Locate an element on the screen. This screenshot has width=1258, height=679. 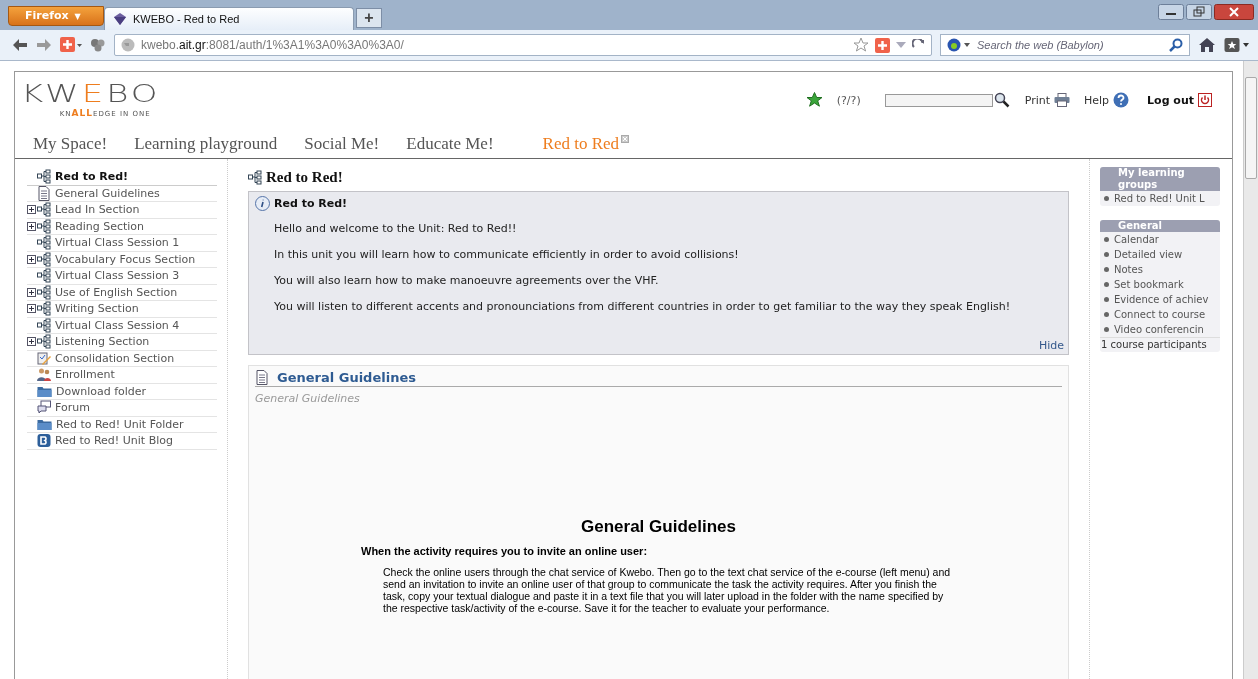
scrollbar is located at coordinates (1250, 370).